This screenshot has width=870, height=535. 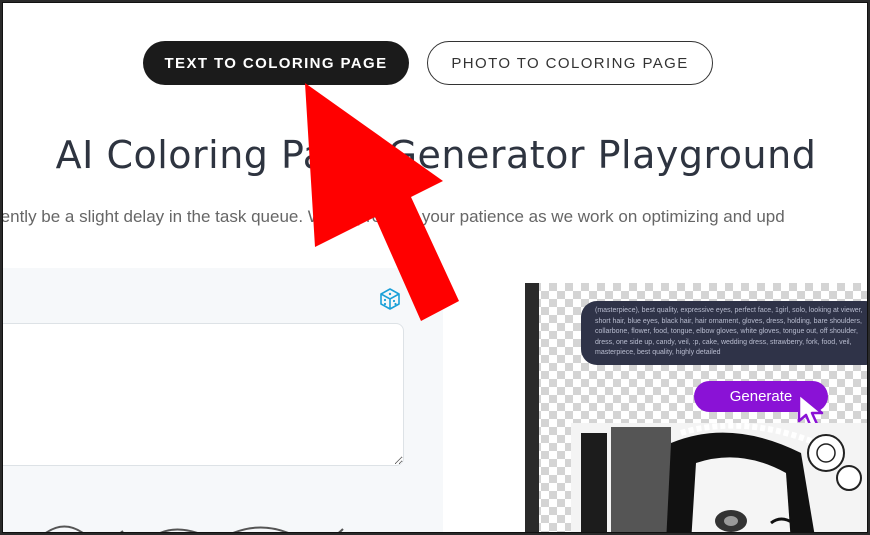 What do you see at coordinates (532, 407) in the screenshot?
I see `preview-edge` at bounding box center [532, 407].